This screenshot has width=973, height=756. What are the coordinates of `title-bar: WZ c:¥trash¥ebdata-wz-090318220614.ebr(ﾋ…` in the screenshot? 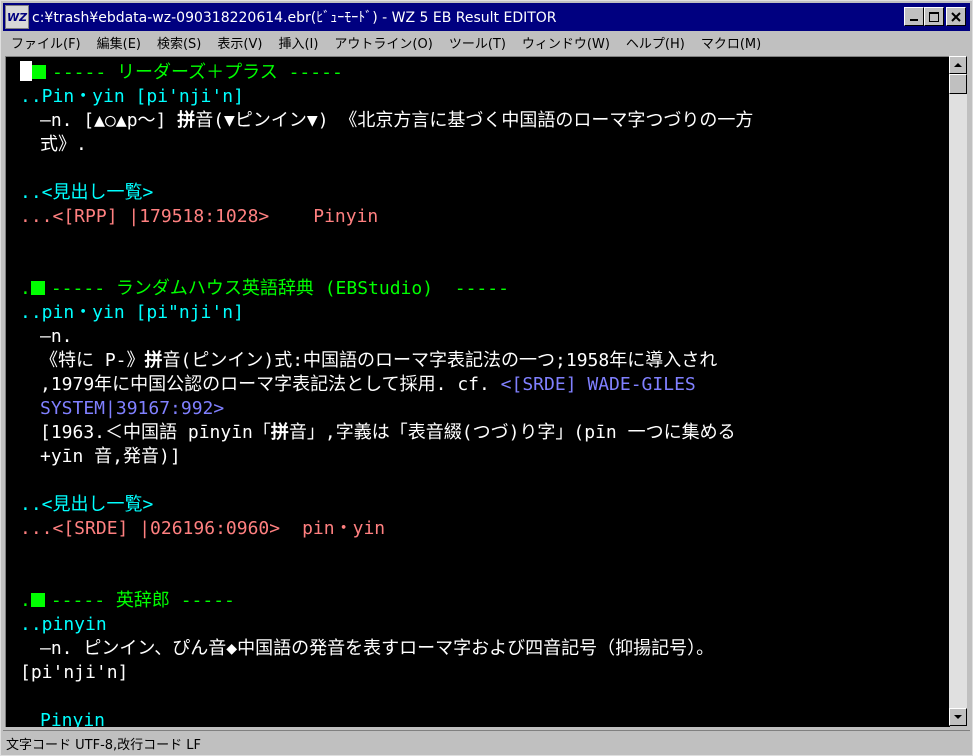 It's located at (486, 17).